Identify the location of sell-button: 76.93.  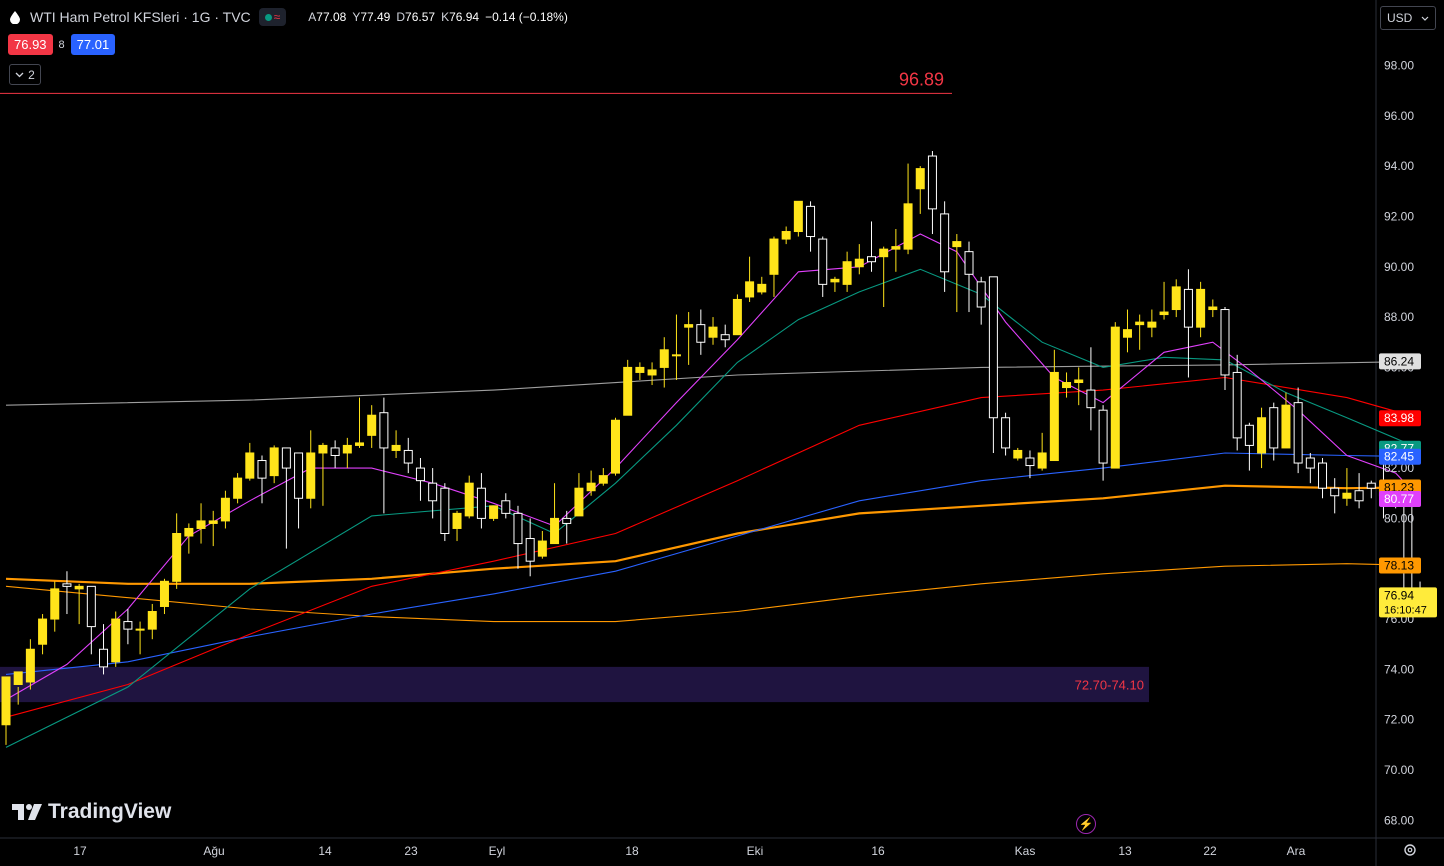
(30, 44).